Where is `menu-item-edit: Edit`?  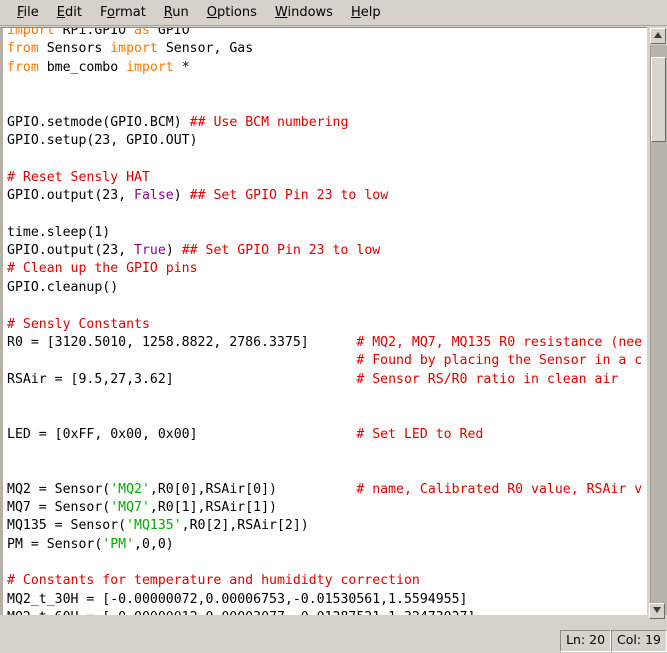 menu-item-edit: Edit is located at coordinates (69, 13).